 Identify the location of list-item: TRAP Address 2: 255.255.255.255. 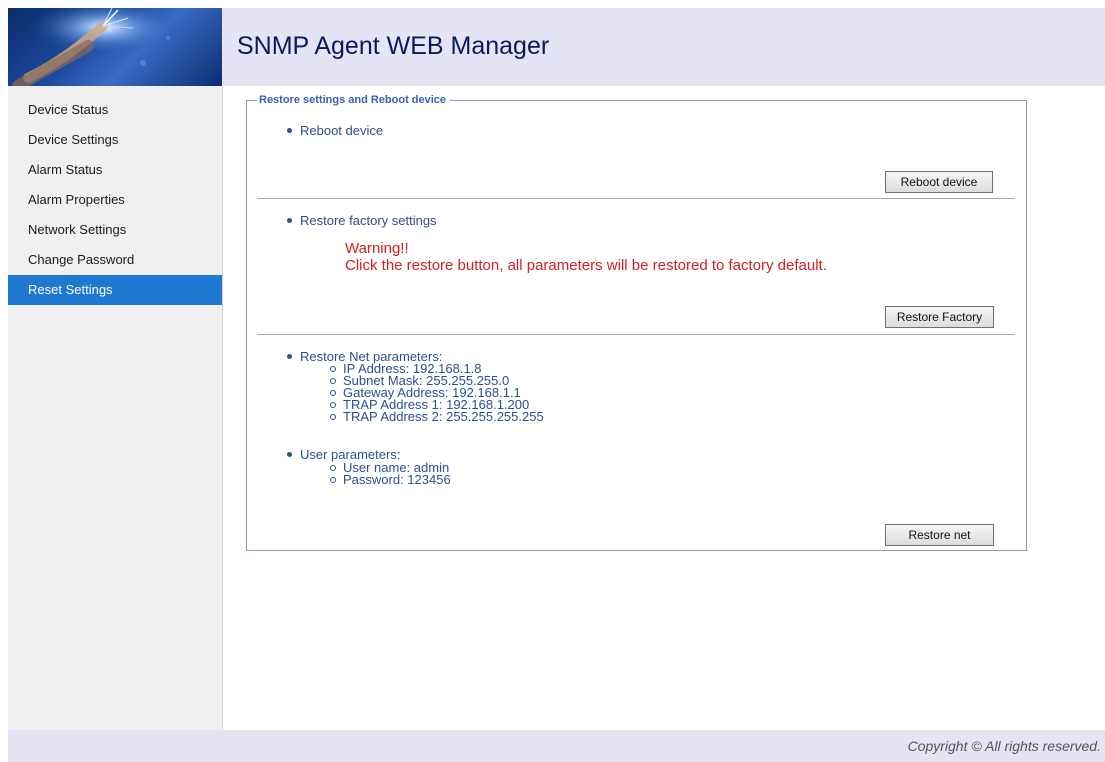
(437, 416).